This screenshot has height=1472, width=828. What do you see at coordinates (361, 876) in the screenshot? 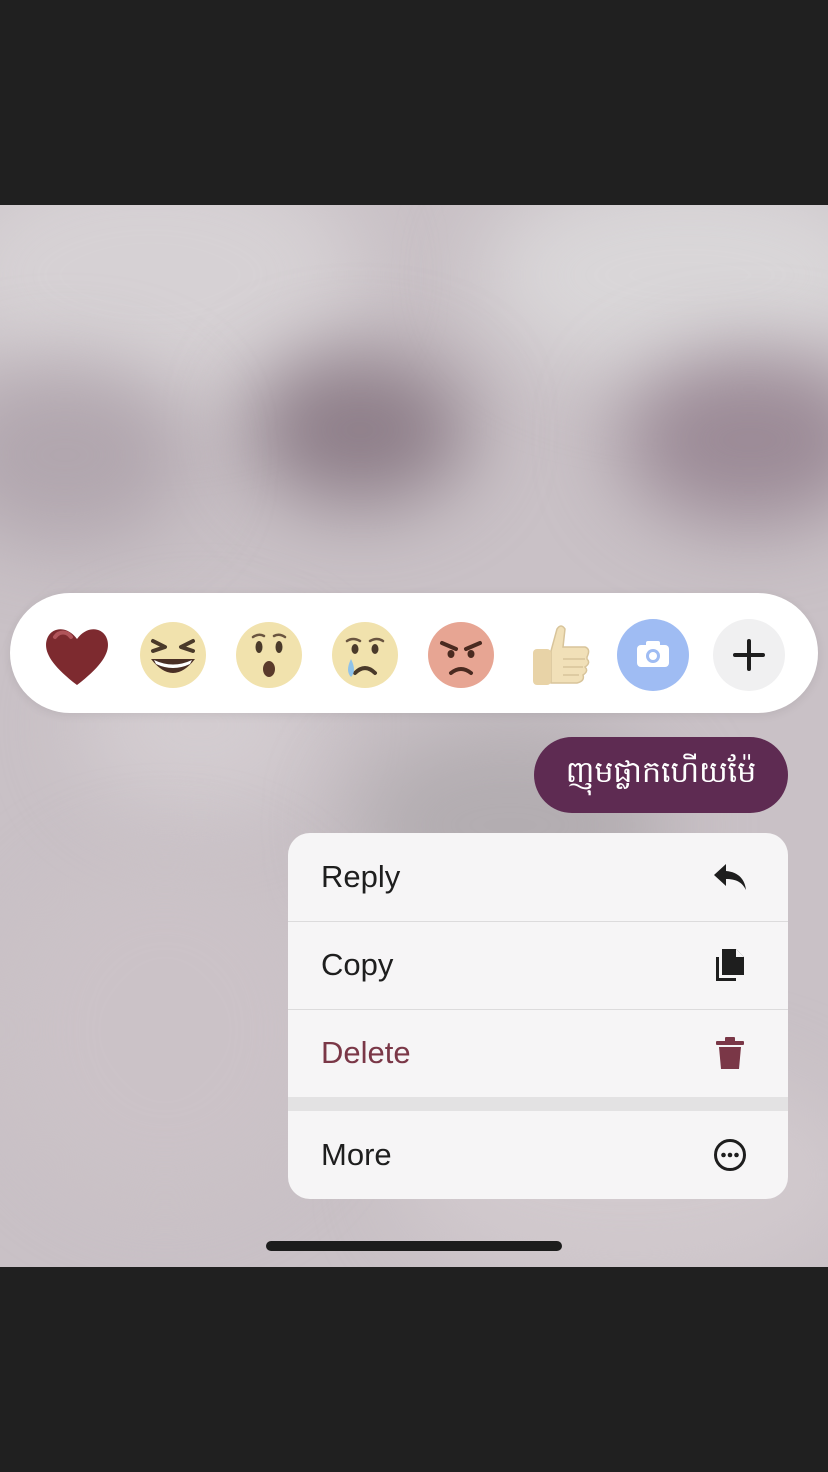
I see `reply-label: Reply` at bounding box center [361, 876].